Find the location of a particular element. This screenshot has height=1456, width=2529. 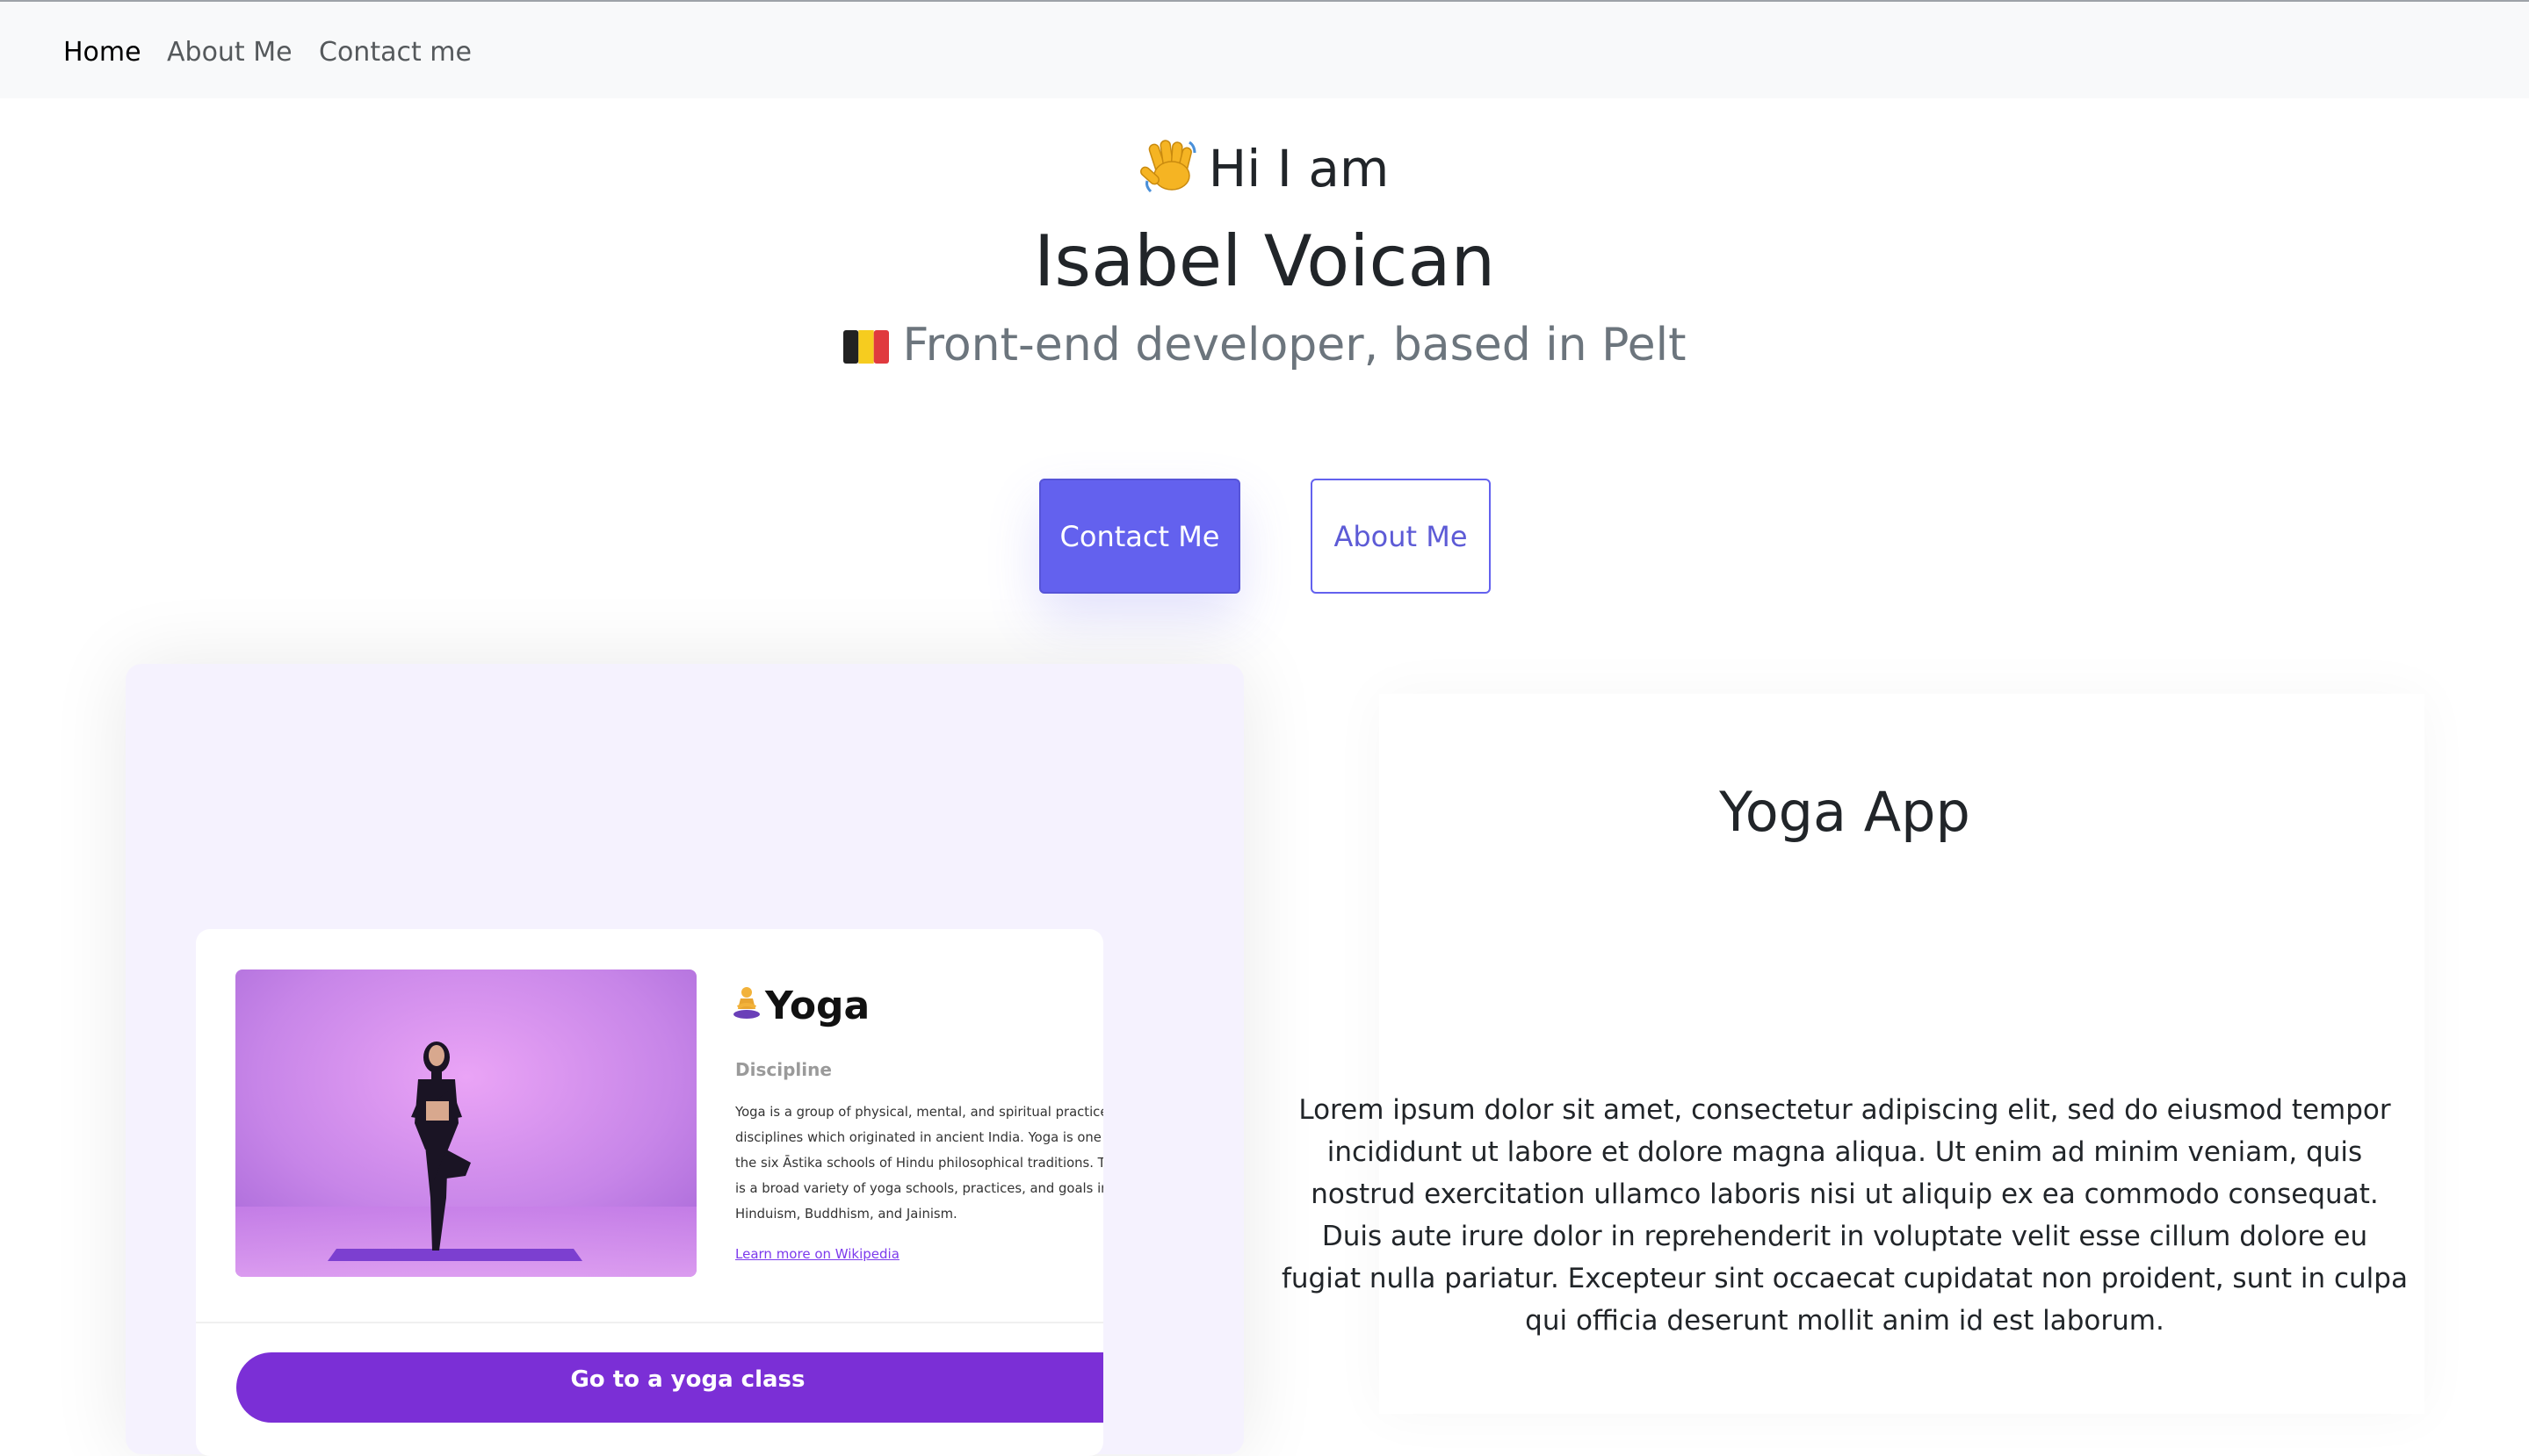

waving-hand-icon is located at coordinates (1170, 165).